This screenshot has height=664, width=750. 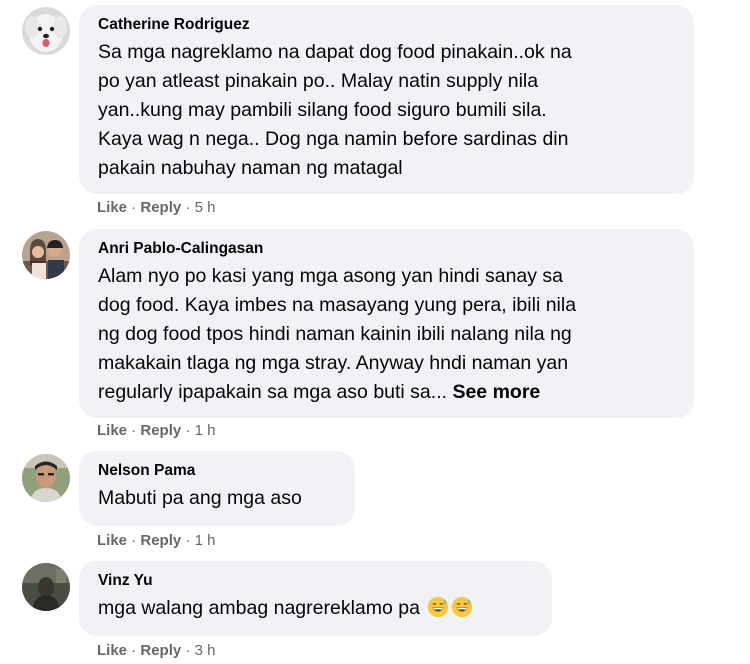 What do you see at coordinates (316, 581) in the screenshot?
I see `comment-author: Vinz Yu` at bounding box center [316, 581].